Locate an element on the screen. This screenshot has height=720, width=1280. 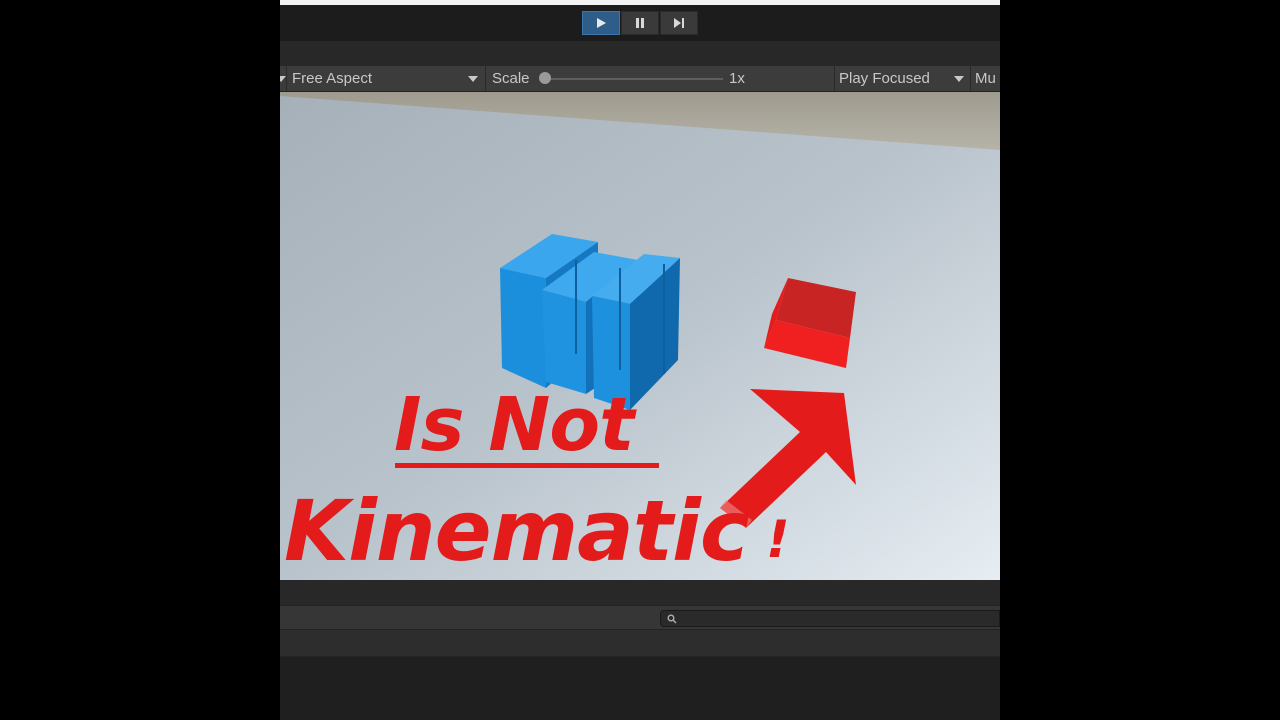
title-underline is located at coordinates (527, 465).